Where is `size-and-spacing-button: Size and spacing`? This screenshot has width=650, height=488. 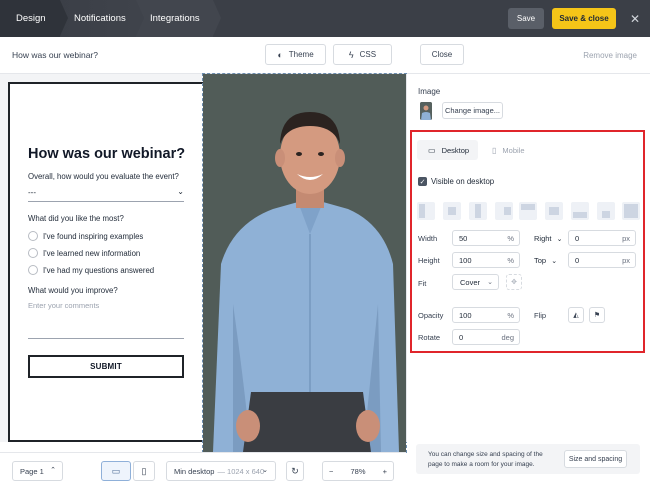 size-and-spacing-button: Size and spacing is located at coordinates (595, 459).